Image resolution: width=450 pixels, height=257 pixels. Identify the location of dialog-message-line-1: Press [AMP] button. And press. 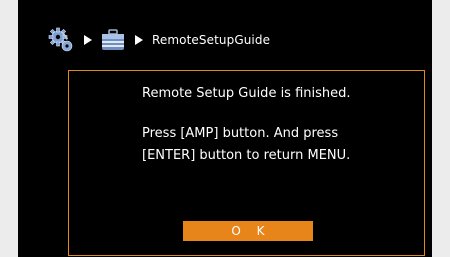
(240, 133).